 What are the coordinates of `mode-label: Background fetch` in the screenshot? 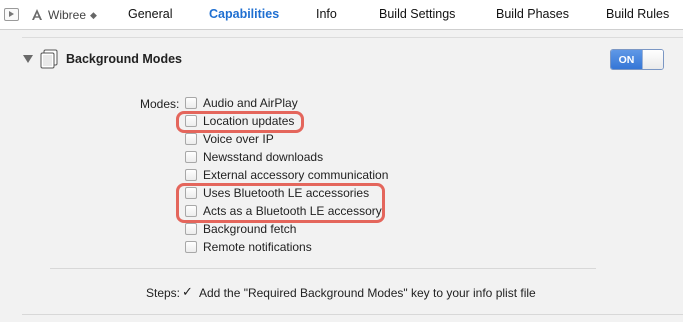 It's located at (250, 229).